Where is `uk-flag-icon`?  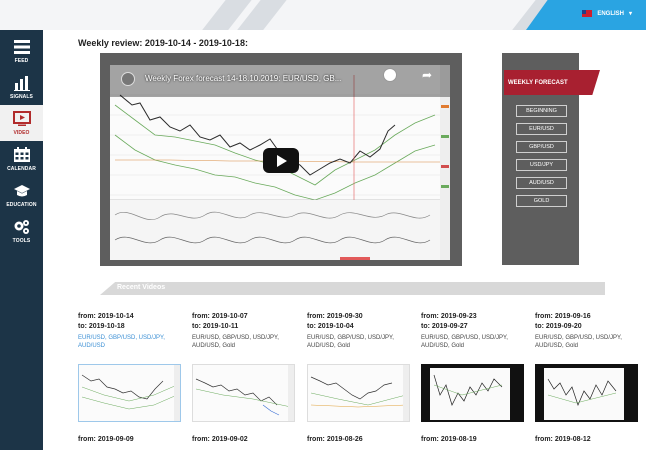 uk-flag-icon is located at coordinates (587, 13).